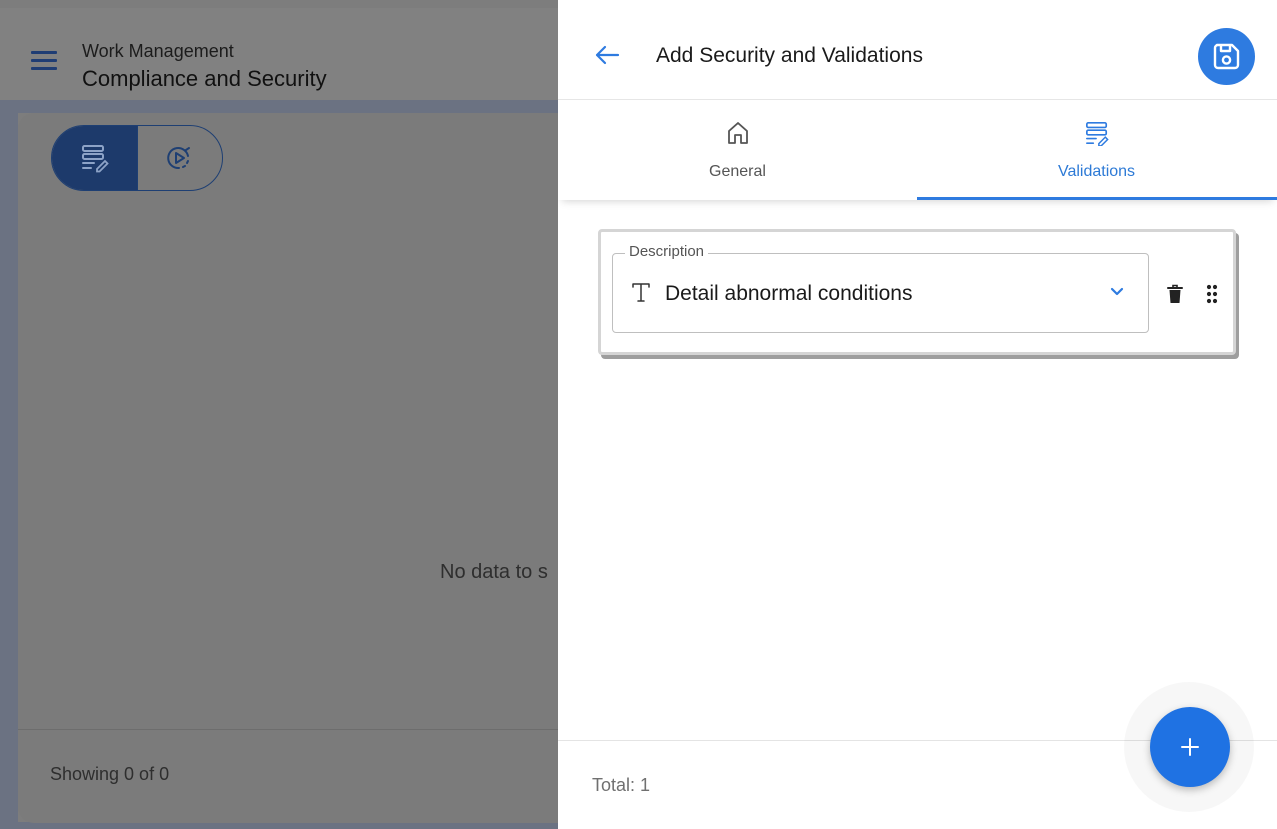 The image size is (1277, 829). I want to click on list-view-button, so click(94, 158).